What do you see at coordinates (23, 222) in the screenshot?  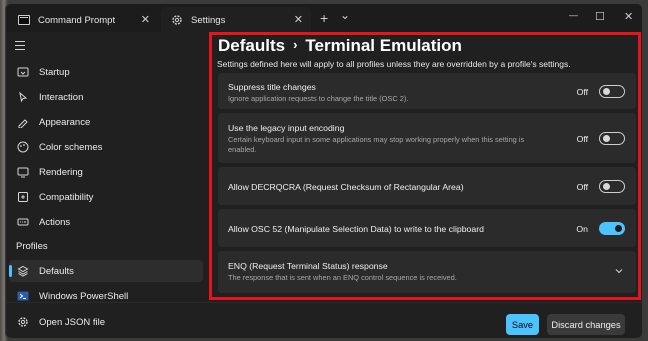 I see `actions-icon` at bounding box center [23, 222].